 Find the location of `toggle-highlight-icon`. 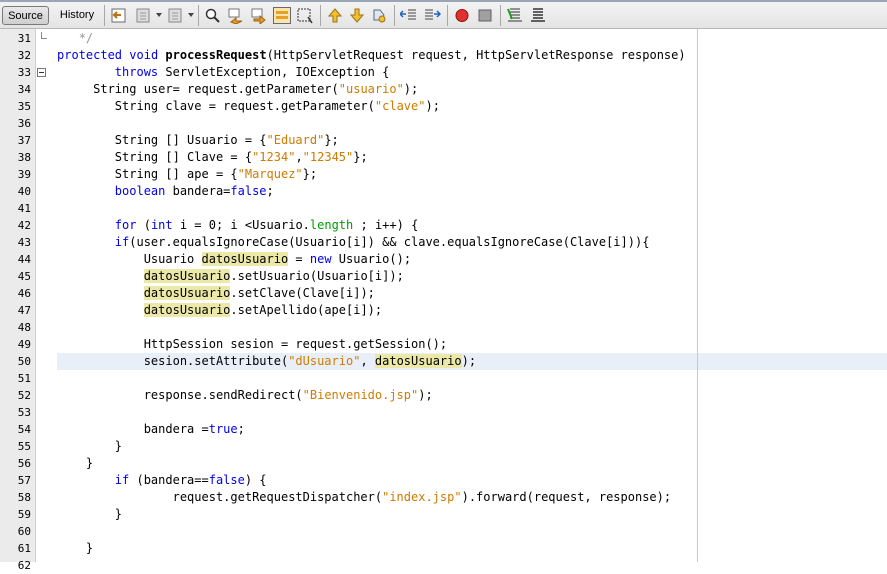

toggle-highlight-icon is located at coordinates (282, 15).